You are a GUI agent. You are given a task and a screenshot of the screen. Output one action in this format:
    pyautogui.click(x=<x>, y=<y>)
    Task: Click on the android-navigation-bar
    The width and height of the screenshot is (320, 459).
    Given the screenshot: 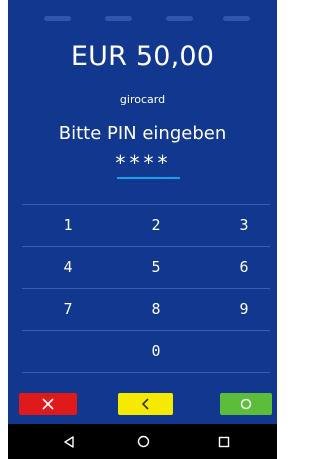 What is the action you would take?
    pyautogui.click(x=142, y=441)
    